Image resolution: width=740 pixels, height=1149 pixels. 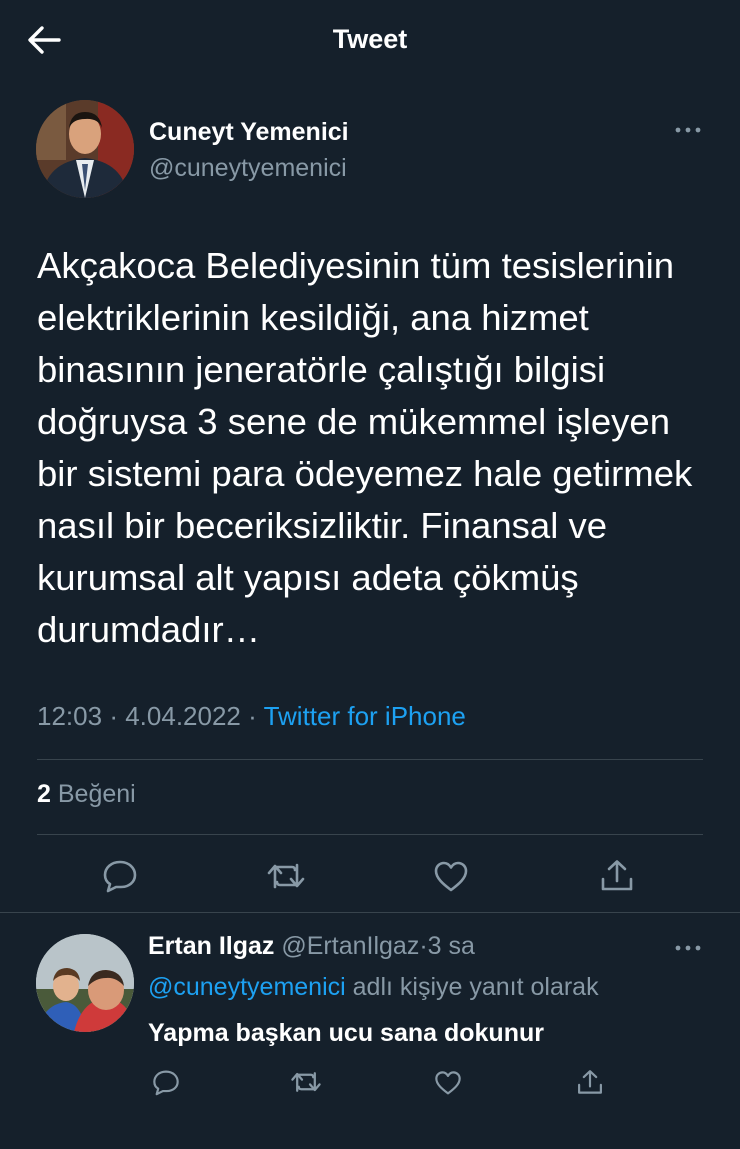 I want to click on reply-author-photo, so click(x=85, y=983).